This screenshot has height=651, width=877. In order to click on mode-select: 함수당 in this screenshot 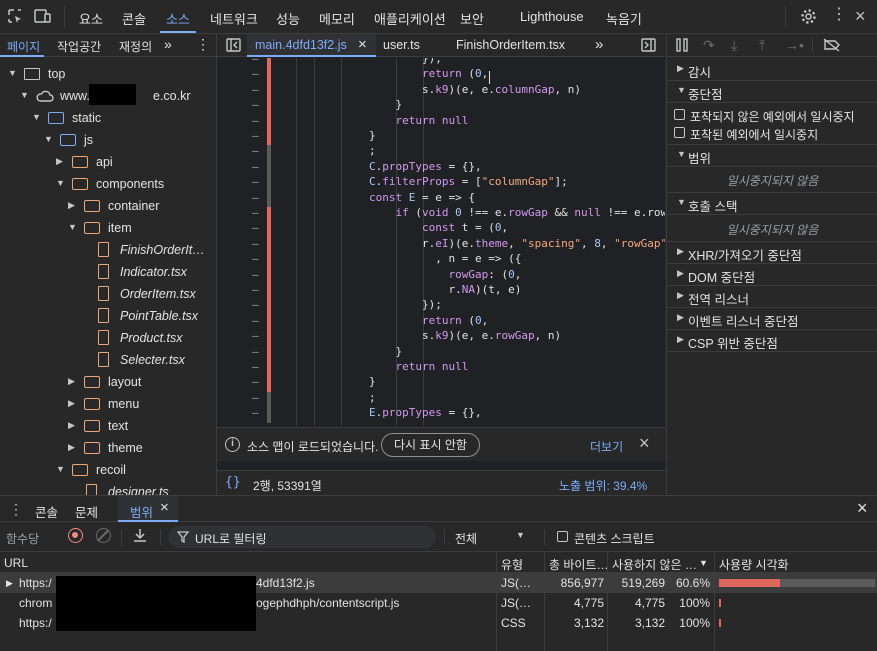, I will do `click(22, 538)`.